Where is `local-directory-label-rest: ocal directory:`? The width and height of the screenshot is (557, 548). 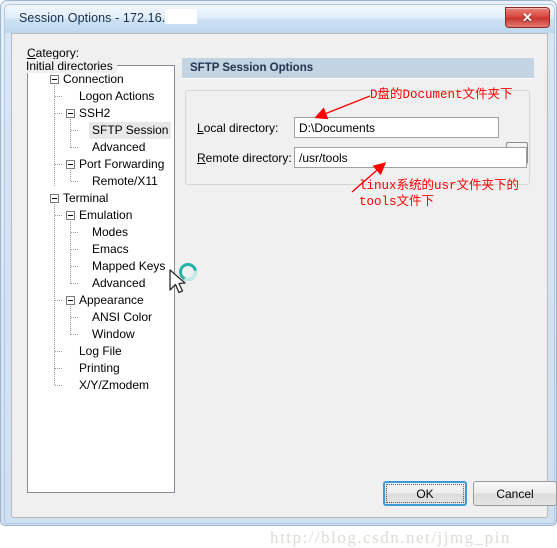
local-directory-label-rest: ocal directory: is located at coordinates (241, 128).